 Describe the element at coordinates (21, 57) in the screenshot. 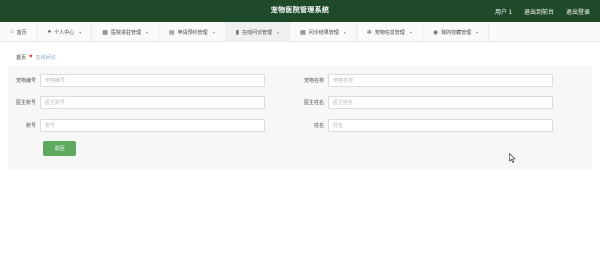

I see `breadcrumb-home: 首页` at that location.